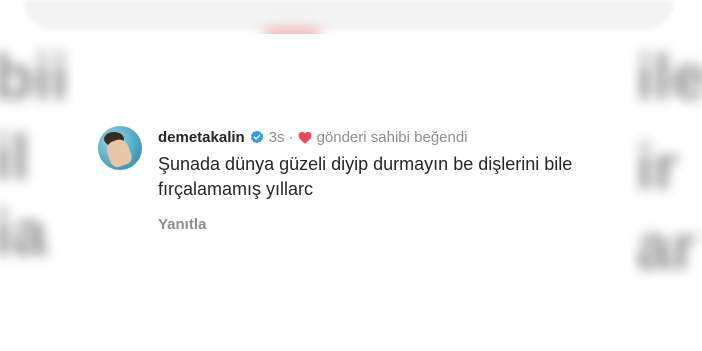 This screenshot has height=351, width=702. I want to click on background-blur-shape: il, so click(15, 157).